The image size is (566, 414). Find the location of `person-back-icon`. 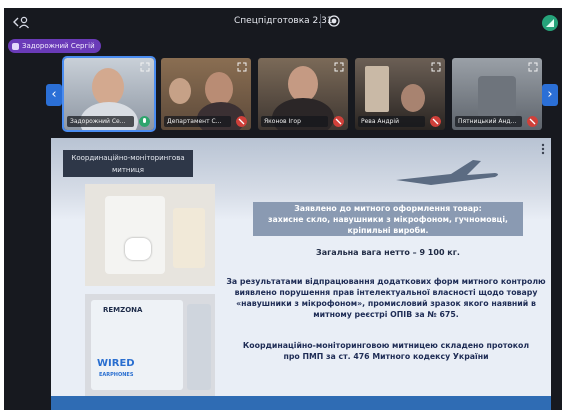

person-back-icon is located at coordinates (21, 22).